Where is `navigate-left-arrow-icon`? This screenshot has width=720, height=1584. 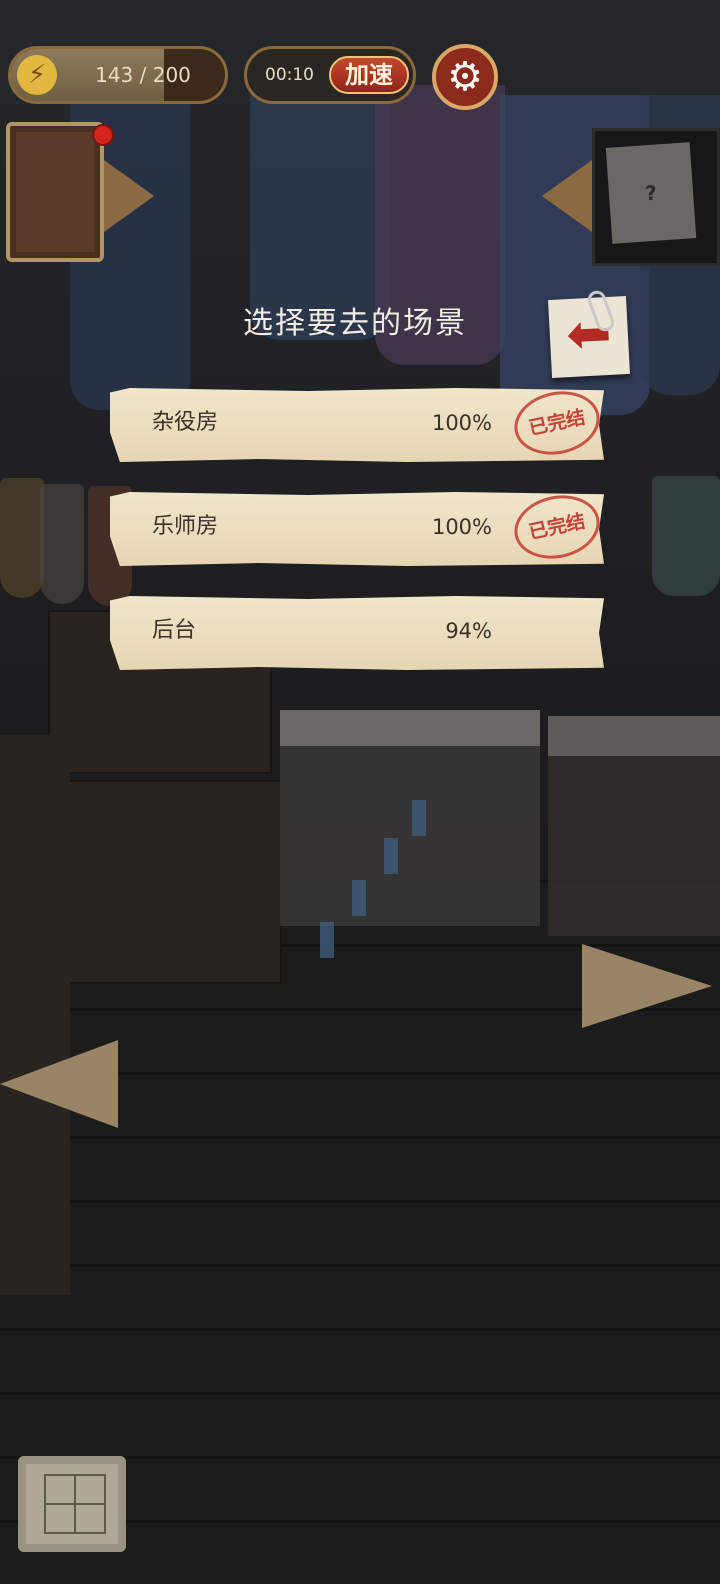
navigate-left-arrow-icon is located at coordinates (59, 1084).